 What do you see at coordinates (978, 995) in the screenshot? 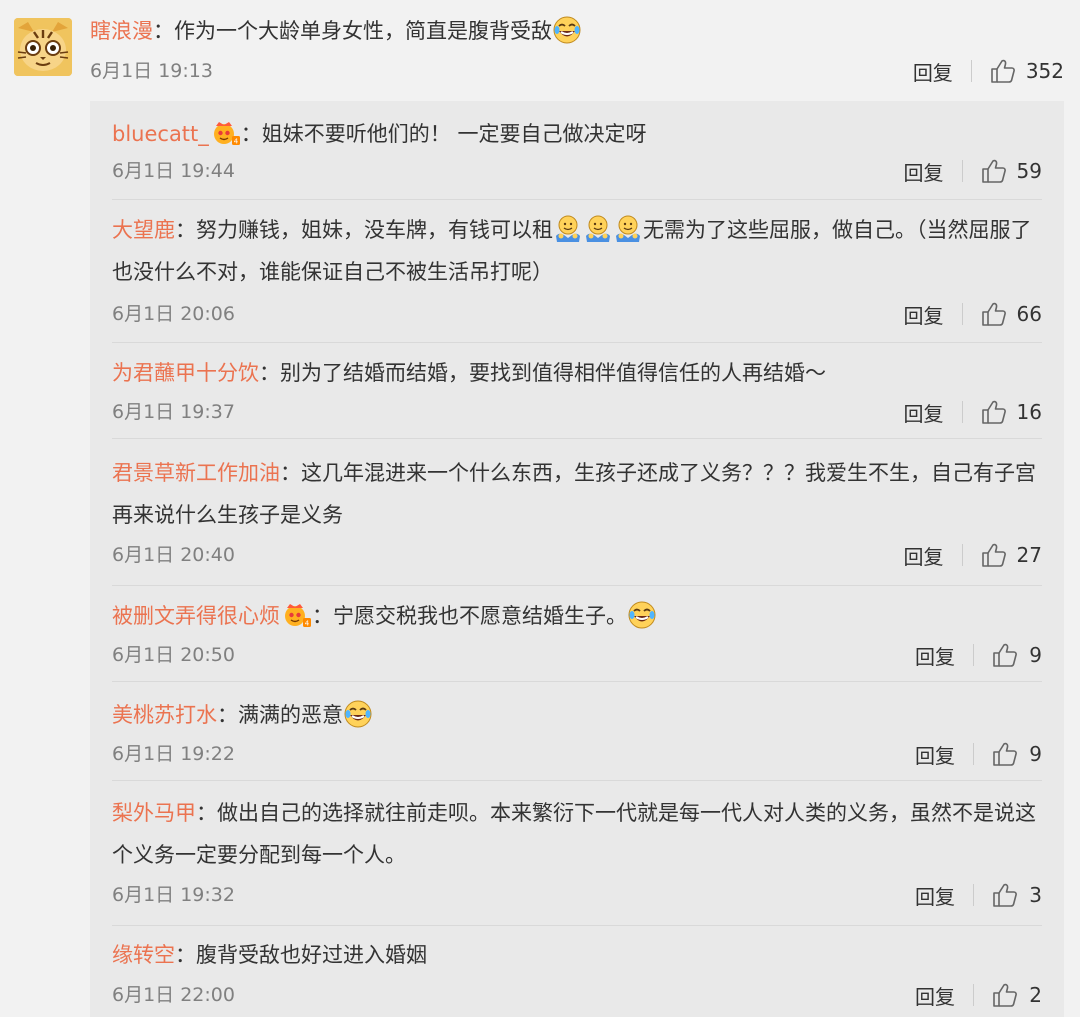
I see `reply-actions: 回复 2` at bounding box center [978, 995].